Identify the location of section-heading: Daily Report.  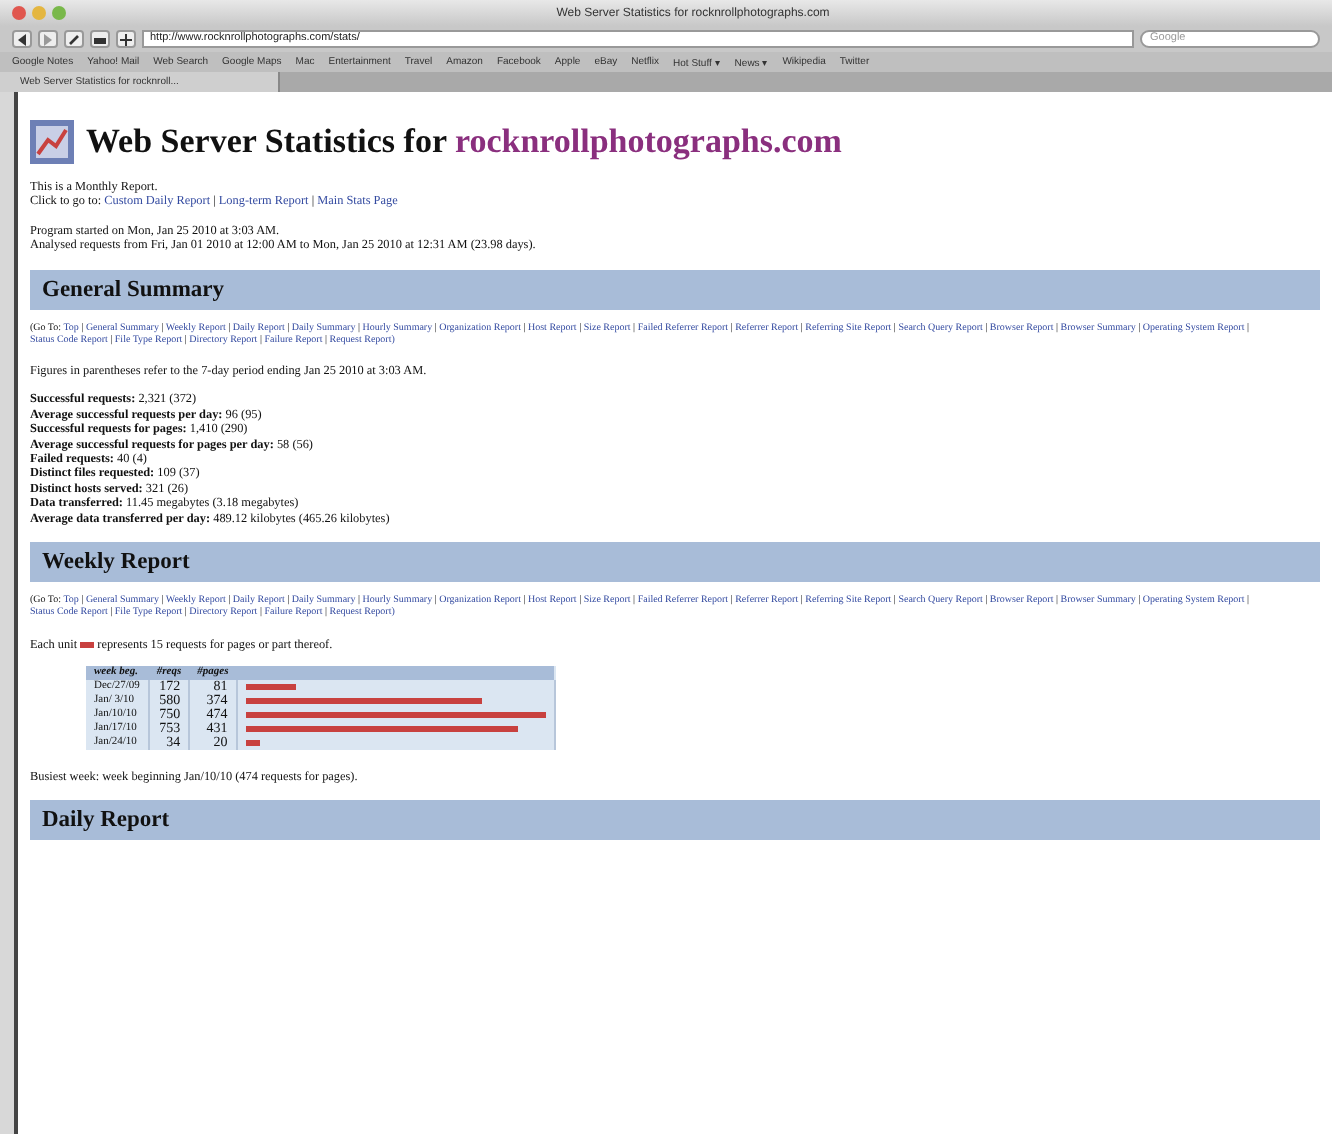
(675, 820).